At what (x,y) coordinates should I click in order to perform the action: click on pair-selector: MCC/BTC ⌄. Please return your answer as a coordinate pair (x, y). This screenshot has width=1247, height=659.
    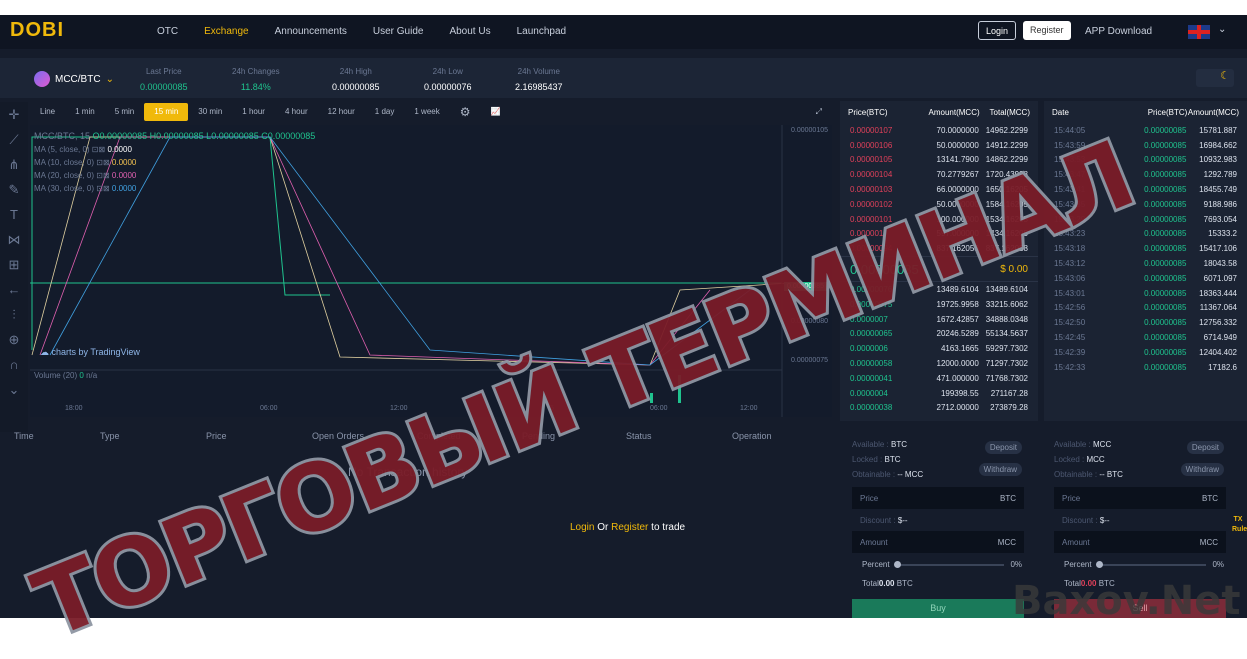
    Looking at the image, I should click on (74, 79).